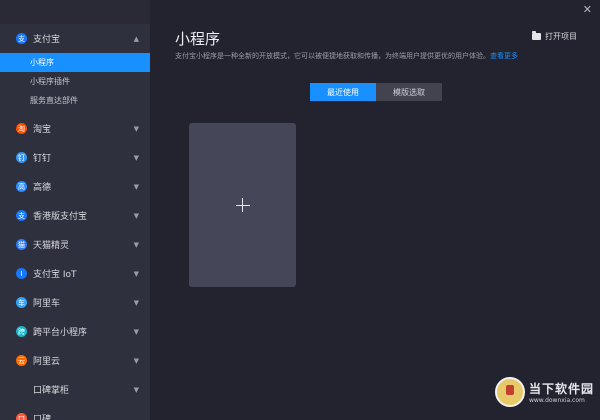 The width and height of the screenshot is (600, 420). Describe the element at coordinates (75, 12) in the screenshot. I see `sidebar-header` at that location.